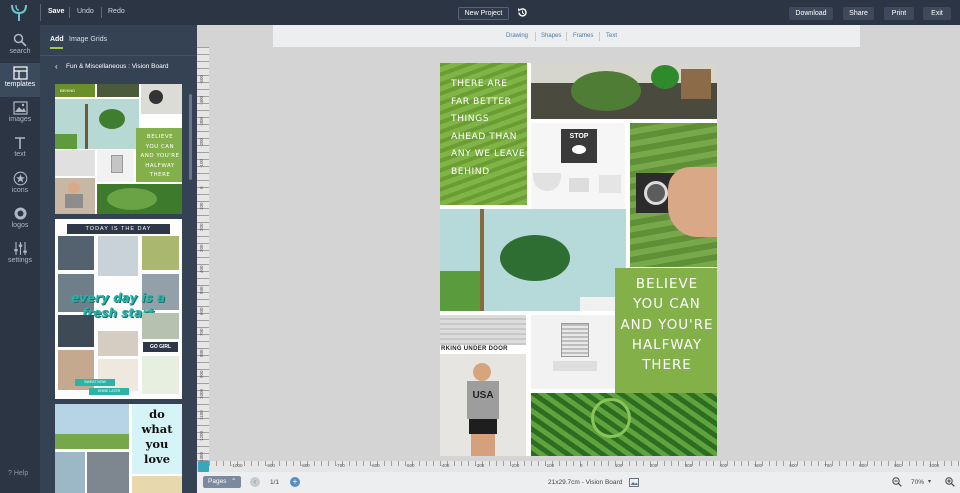 The image size is (960, 493). Describe the element at coordinates (673, 195) in the screenshot. I see `photo-camera-hand` at that location.